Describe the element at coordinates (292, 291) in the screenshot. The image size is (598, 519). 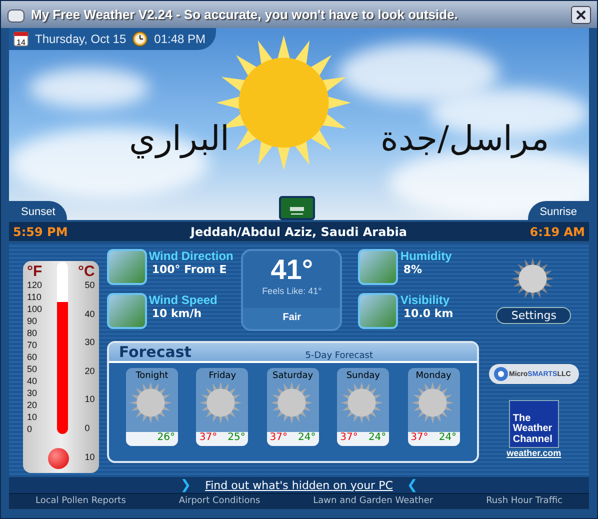
I see `feels-like-text: Feels Like: 41°` at that location.